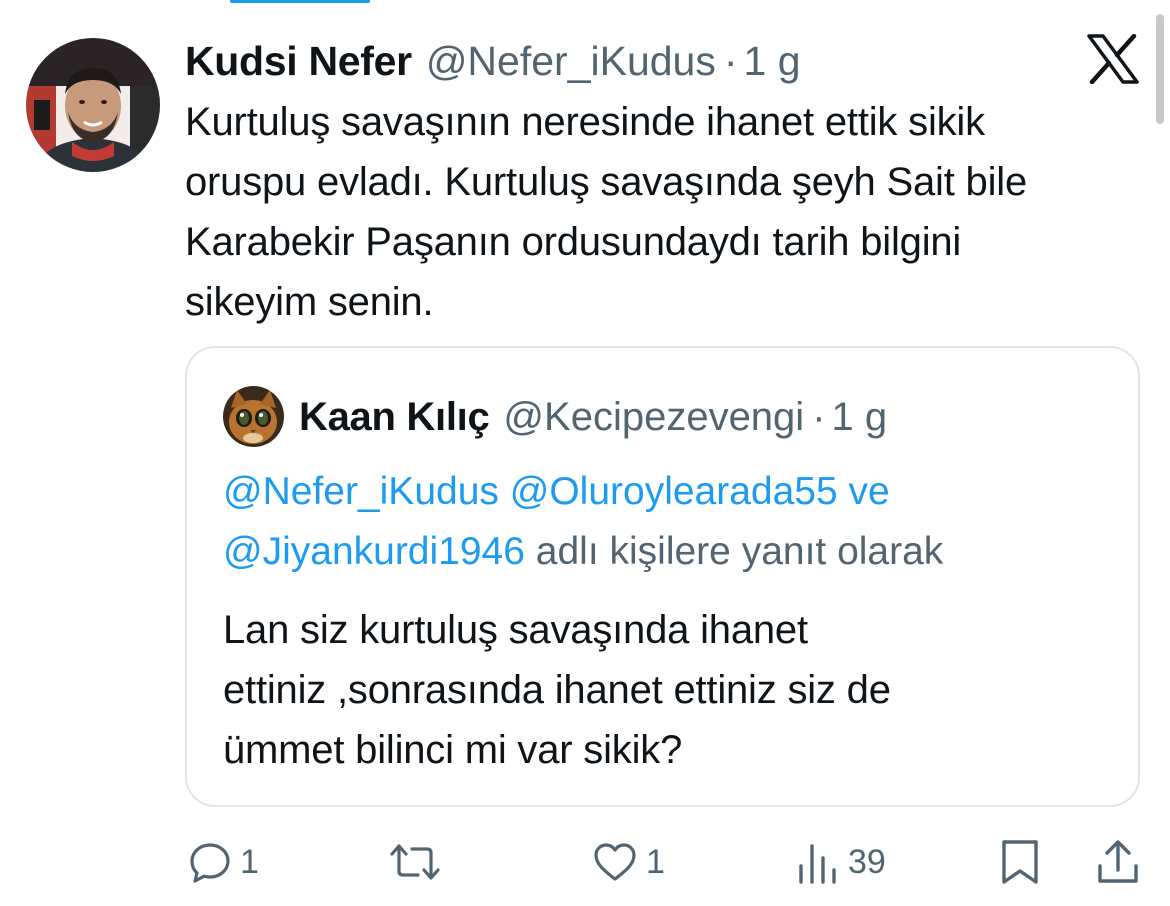 The width and height of the screenshot is (1170, 906). I want to click on avatar-image, so click(93, 105).